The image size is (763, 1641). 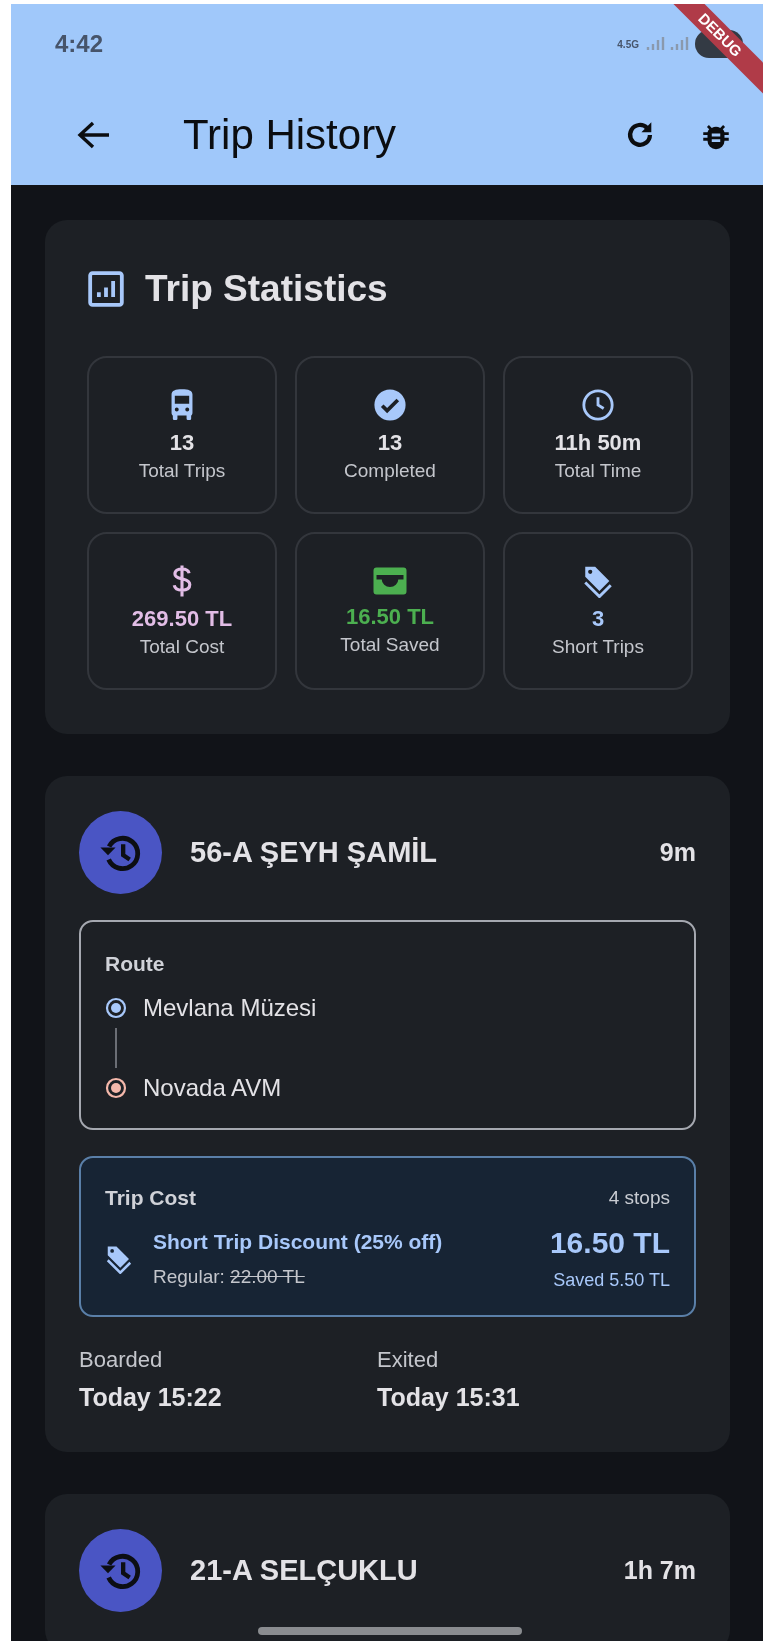 I want to click on stat-label: Total Cost, so click(x=182, y=647).